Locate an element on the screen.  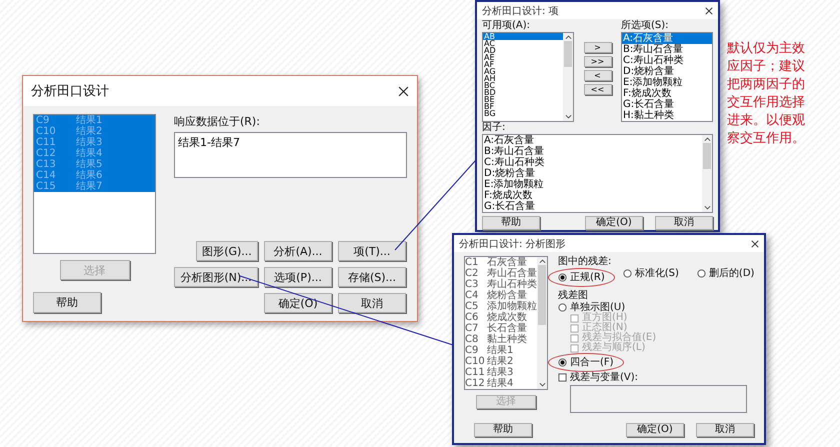
list-item: C1 石灰含量 is located at coordinates (501, 262).